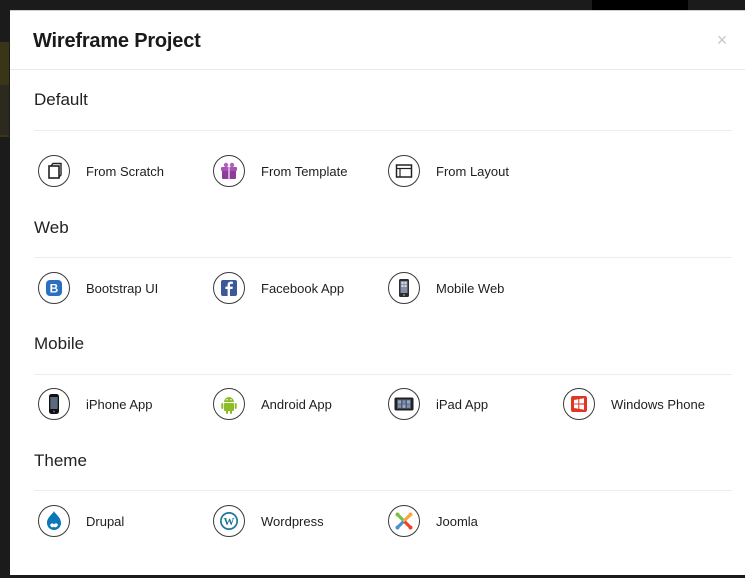 This screenshot has width=745, height=578. I want to click on drupal-icon, so click(54, 521).